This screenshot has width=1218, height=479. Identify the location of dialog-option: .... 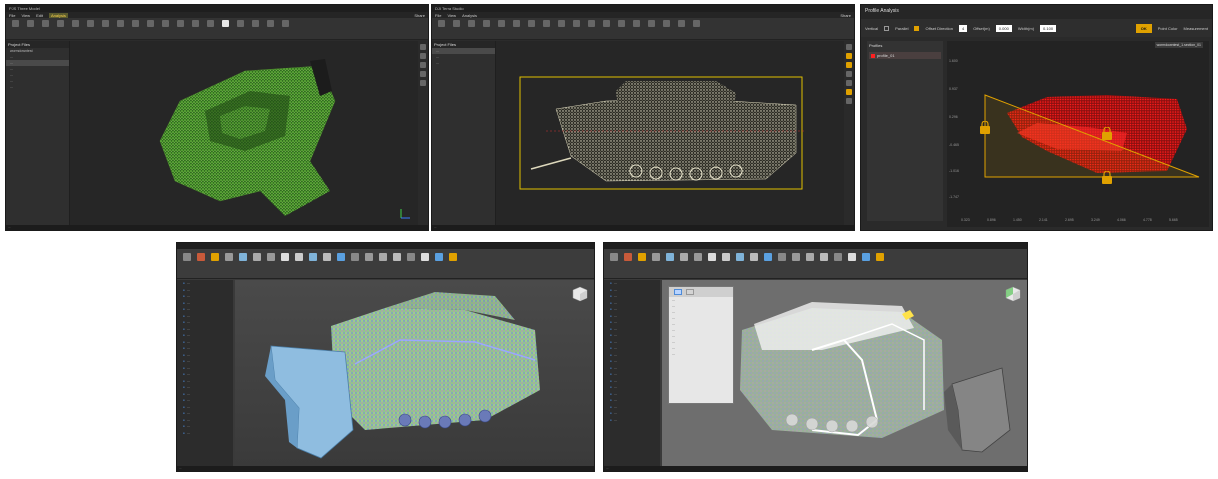
(701, 354).